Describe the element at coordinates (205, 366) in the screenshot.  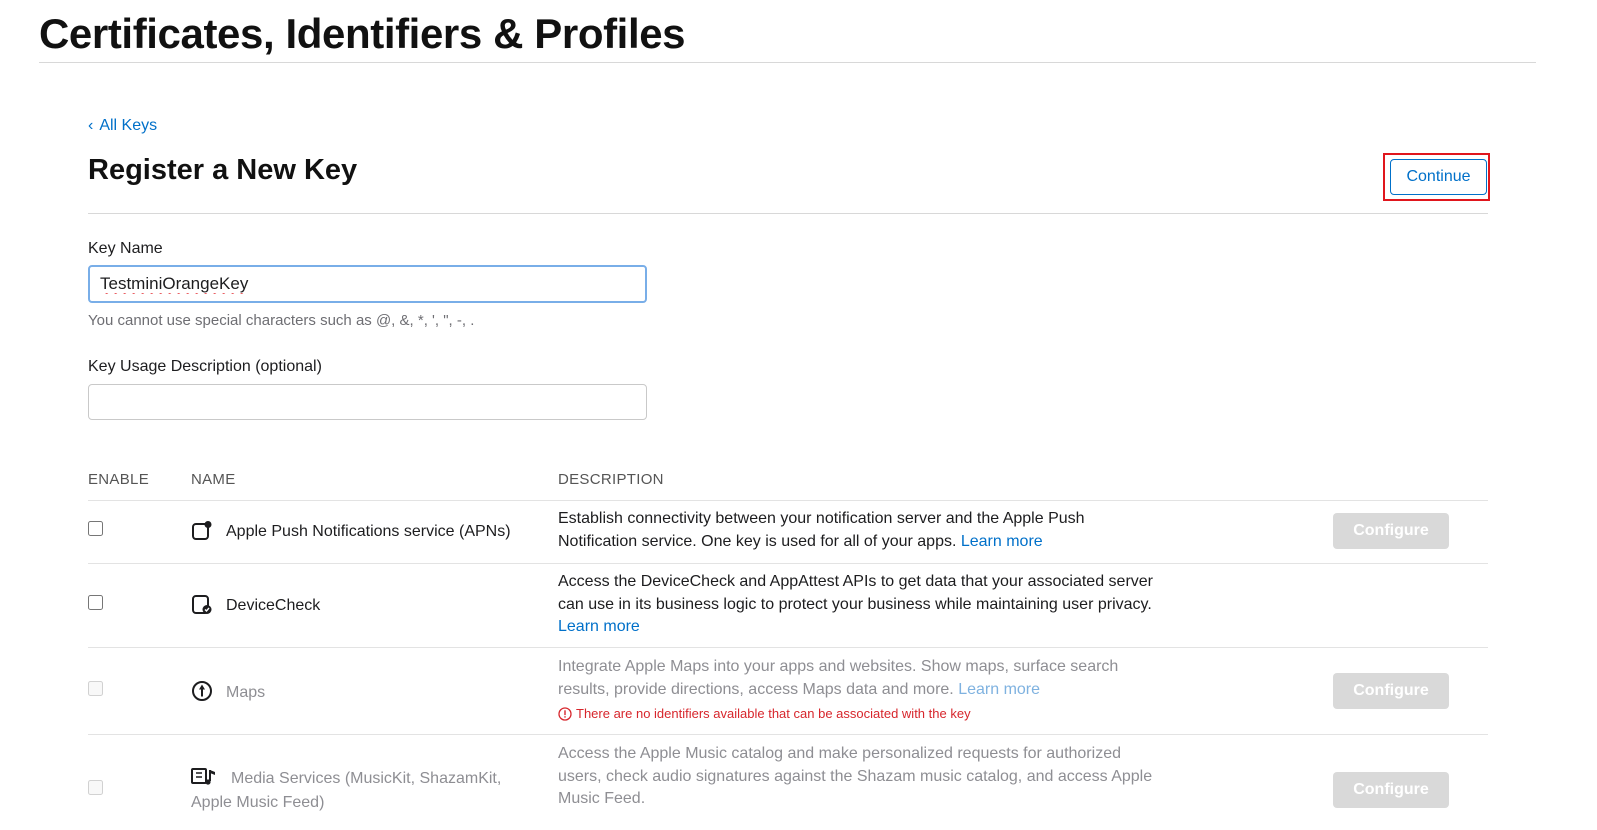
I see `key-description-label: Key Usage Description (optional)` at that location.